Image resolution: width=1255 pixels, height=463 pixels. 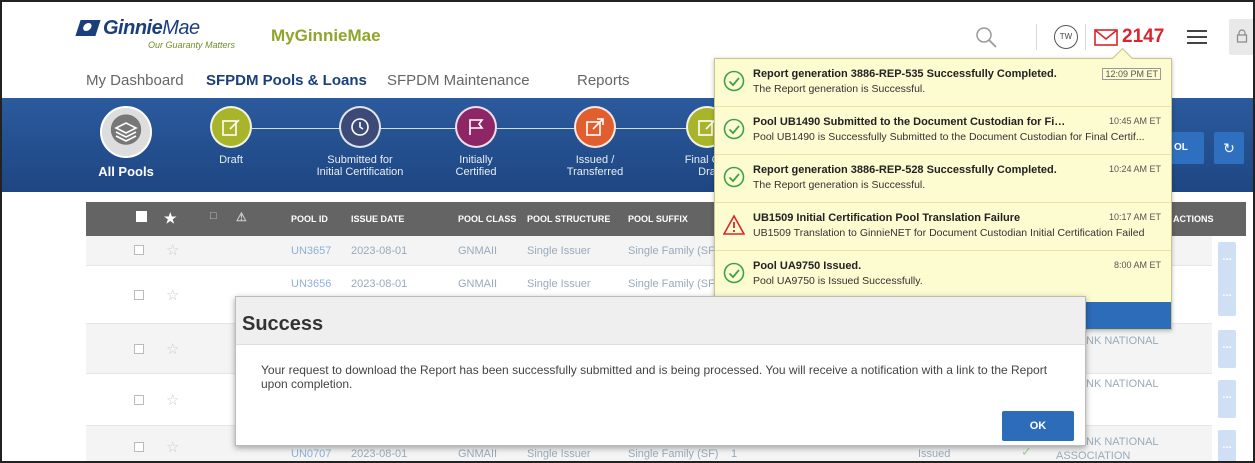 I want to click on ok-button: OK, so click(x=1038, y=426).